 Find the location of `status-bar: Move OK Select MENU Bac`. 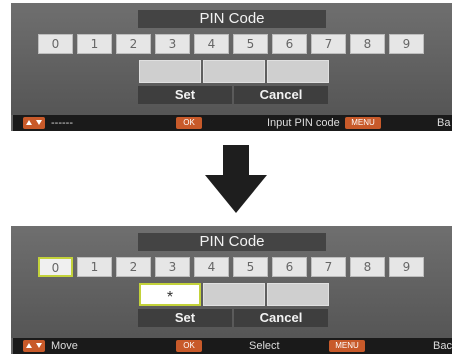

status-bar: Move OK Select MENU Bac is located at coordinates (231, 346).